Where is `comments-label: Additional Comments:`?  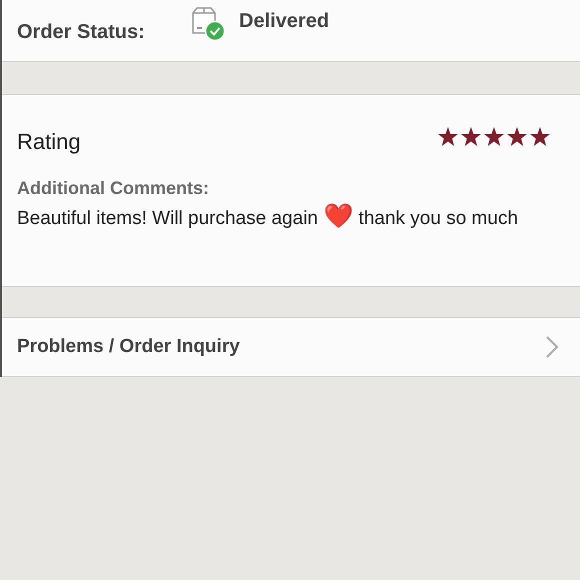
comments-label: Additional Comments: is located at coordinates (113, 188).